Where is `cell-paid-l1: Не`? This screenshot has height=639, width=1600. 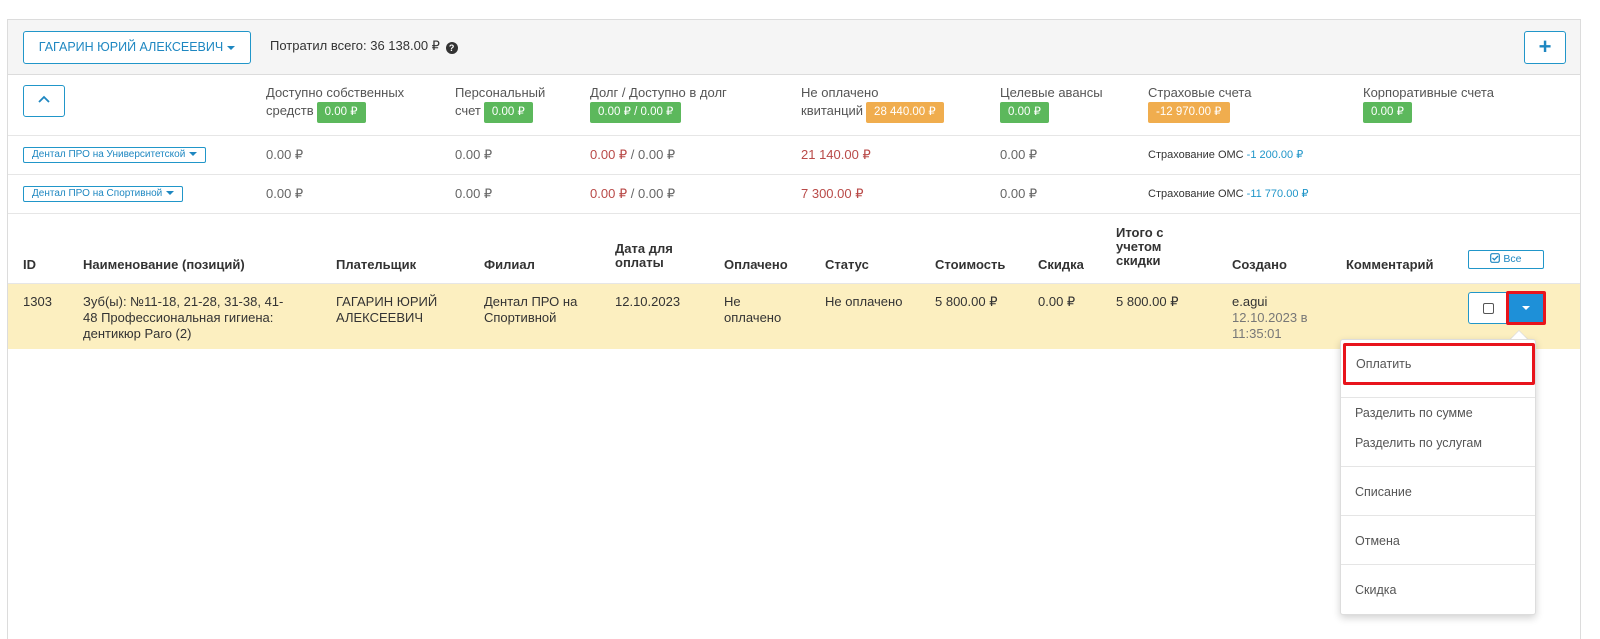 cell-paid-l1: Не is located at coordinates (732, 301).